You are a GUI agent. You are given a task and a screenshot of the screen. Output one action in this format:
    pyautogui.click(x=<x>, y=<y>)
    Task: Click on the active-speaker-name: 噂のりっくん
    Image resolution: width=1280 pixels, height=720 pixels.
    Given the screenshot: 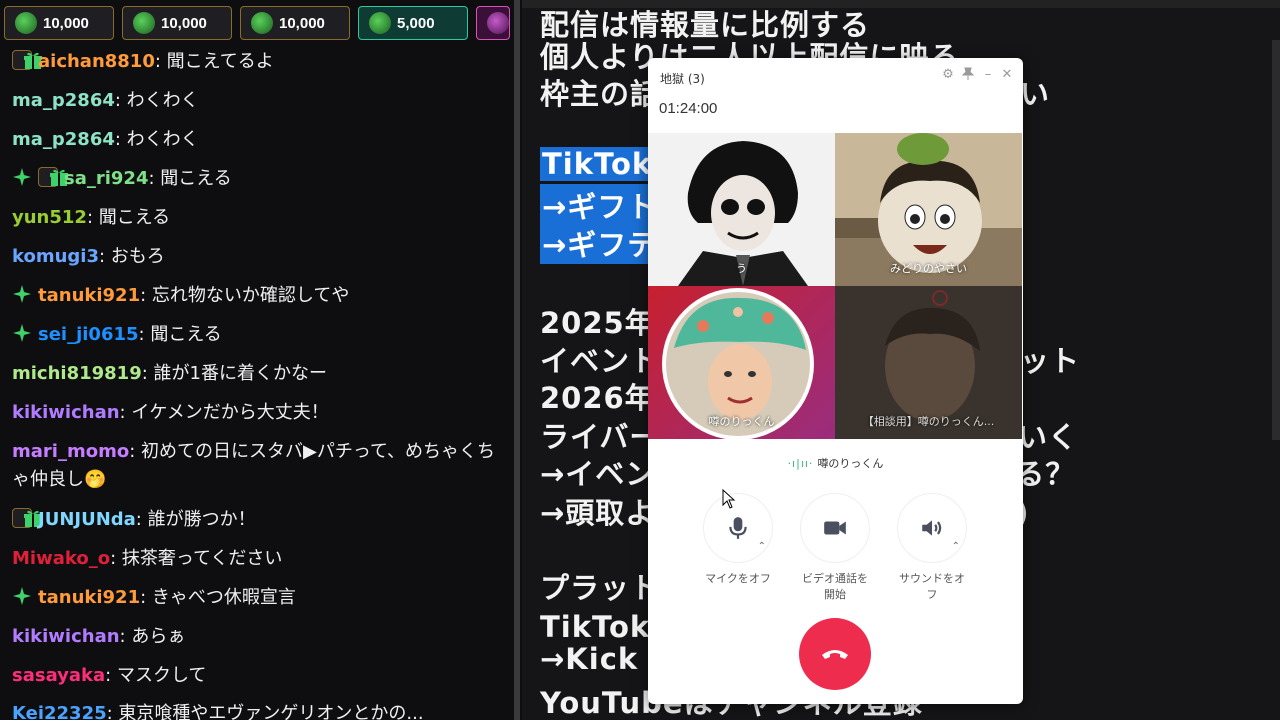 What is the action you would take?
    pyautogui.click(x=850, y=463)
    